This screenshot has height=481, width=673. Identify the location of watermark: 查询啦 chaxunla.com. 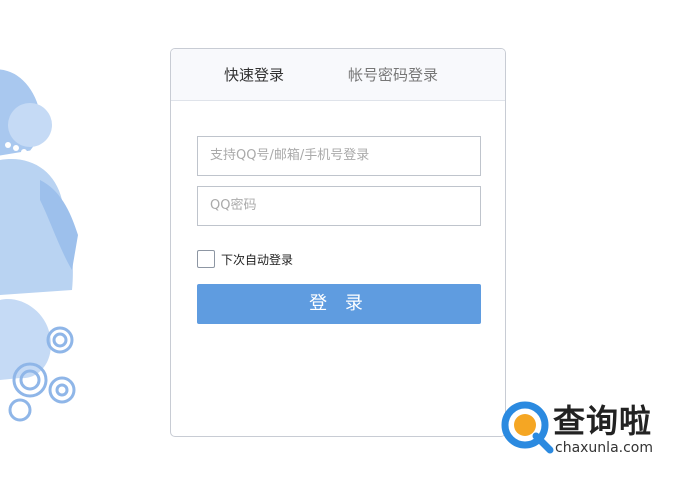
(583, 431).